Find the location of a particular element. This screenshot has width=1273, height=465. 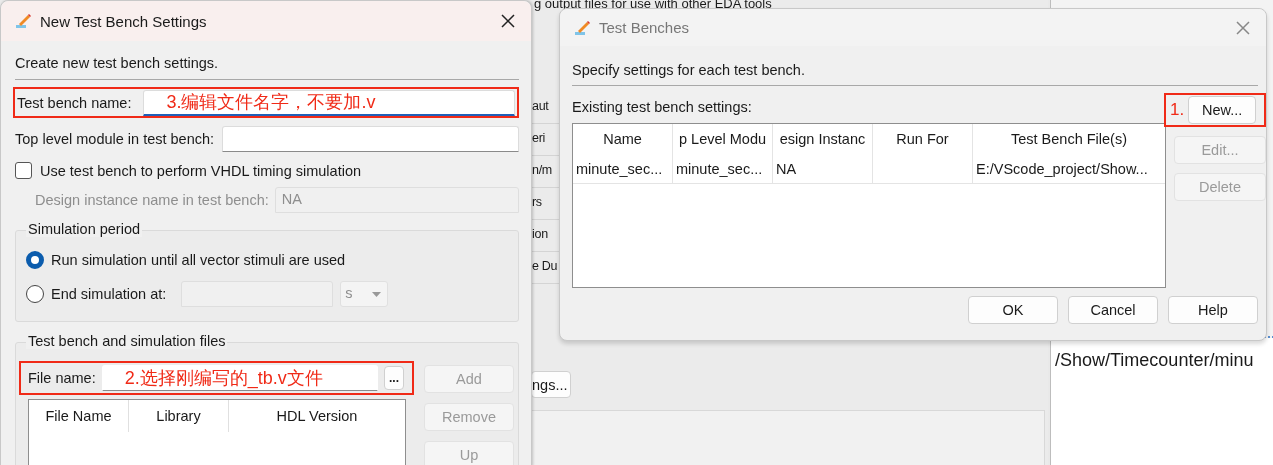

text-field: 3.编辑文件名字，不要加.v is located at coordinates (329, 102).